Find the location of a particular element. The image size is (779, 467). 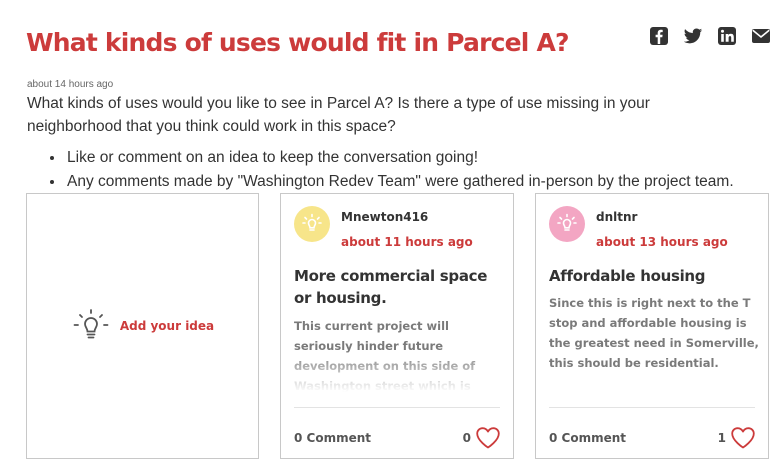

add-idea-label: Add your idea is located at coordinates (167, 326).